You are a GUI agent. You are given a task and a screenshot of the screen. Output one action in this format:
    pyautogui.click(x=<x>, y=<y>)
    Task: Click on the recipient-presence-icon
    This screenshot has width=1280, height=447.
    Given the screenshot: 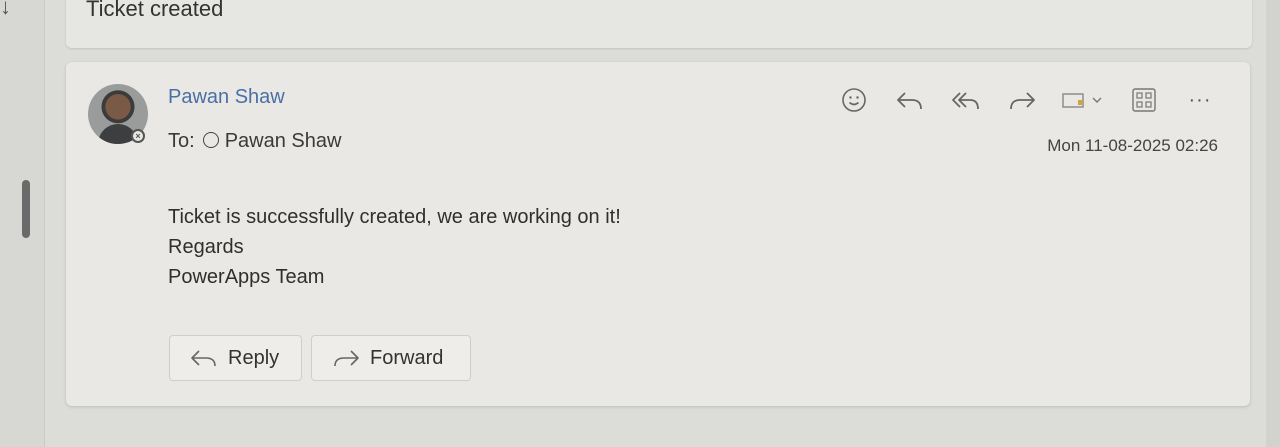 What is the action you would take?
    pyautogui.click(x=210, y=140)
    